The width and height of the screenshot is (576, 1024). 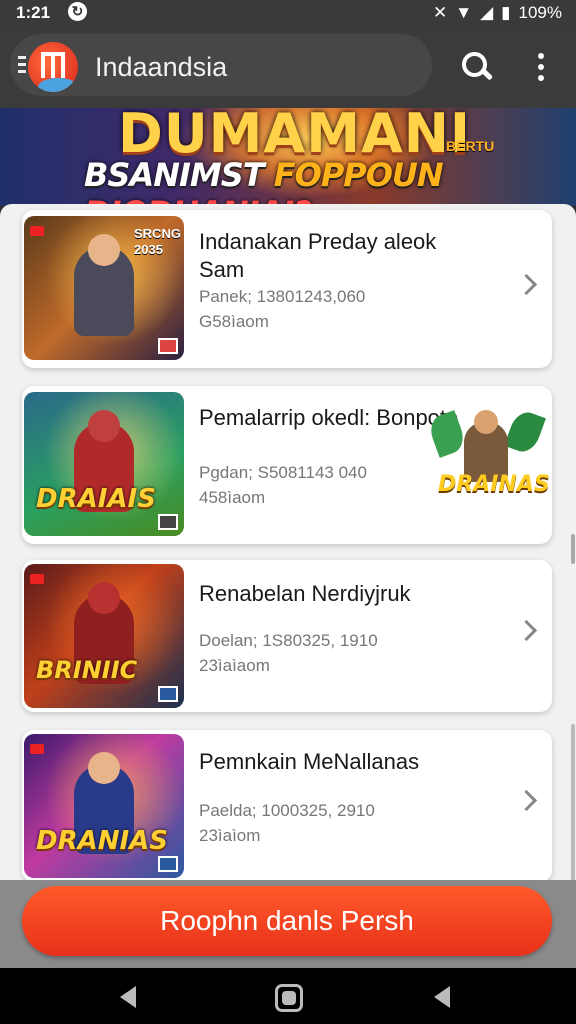 I want to click on banner-subheadline: BSANIMST FOPPOUN DIODHANIAI?, so click(x=264, y=181).